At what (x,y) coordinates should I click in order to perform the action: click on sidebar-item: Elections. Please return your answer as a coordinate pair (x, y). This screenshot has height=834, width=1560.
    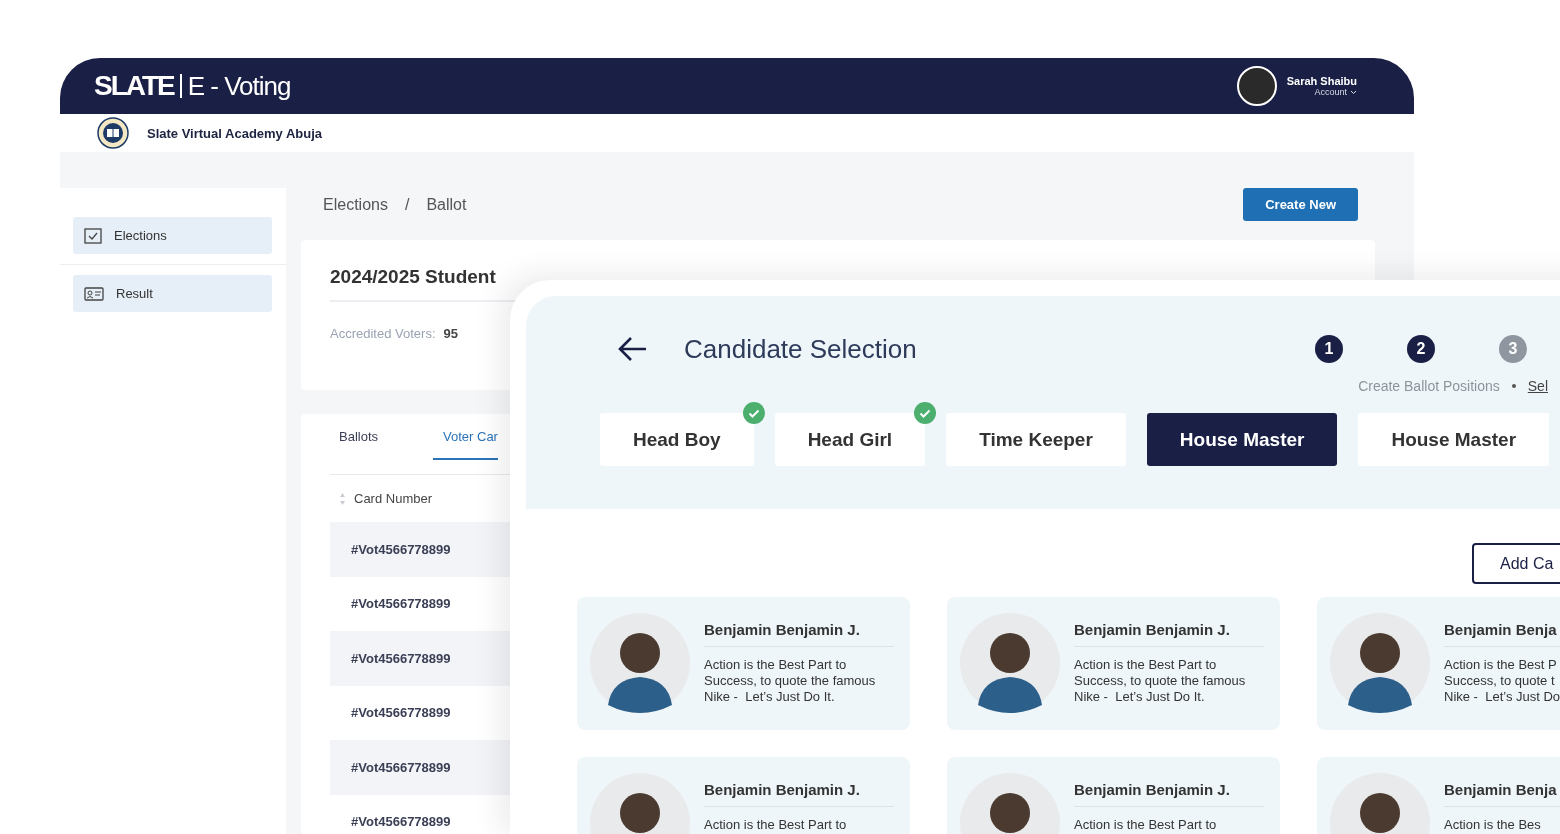
    Looking at the image, I should click on (172, 235).